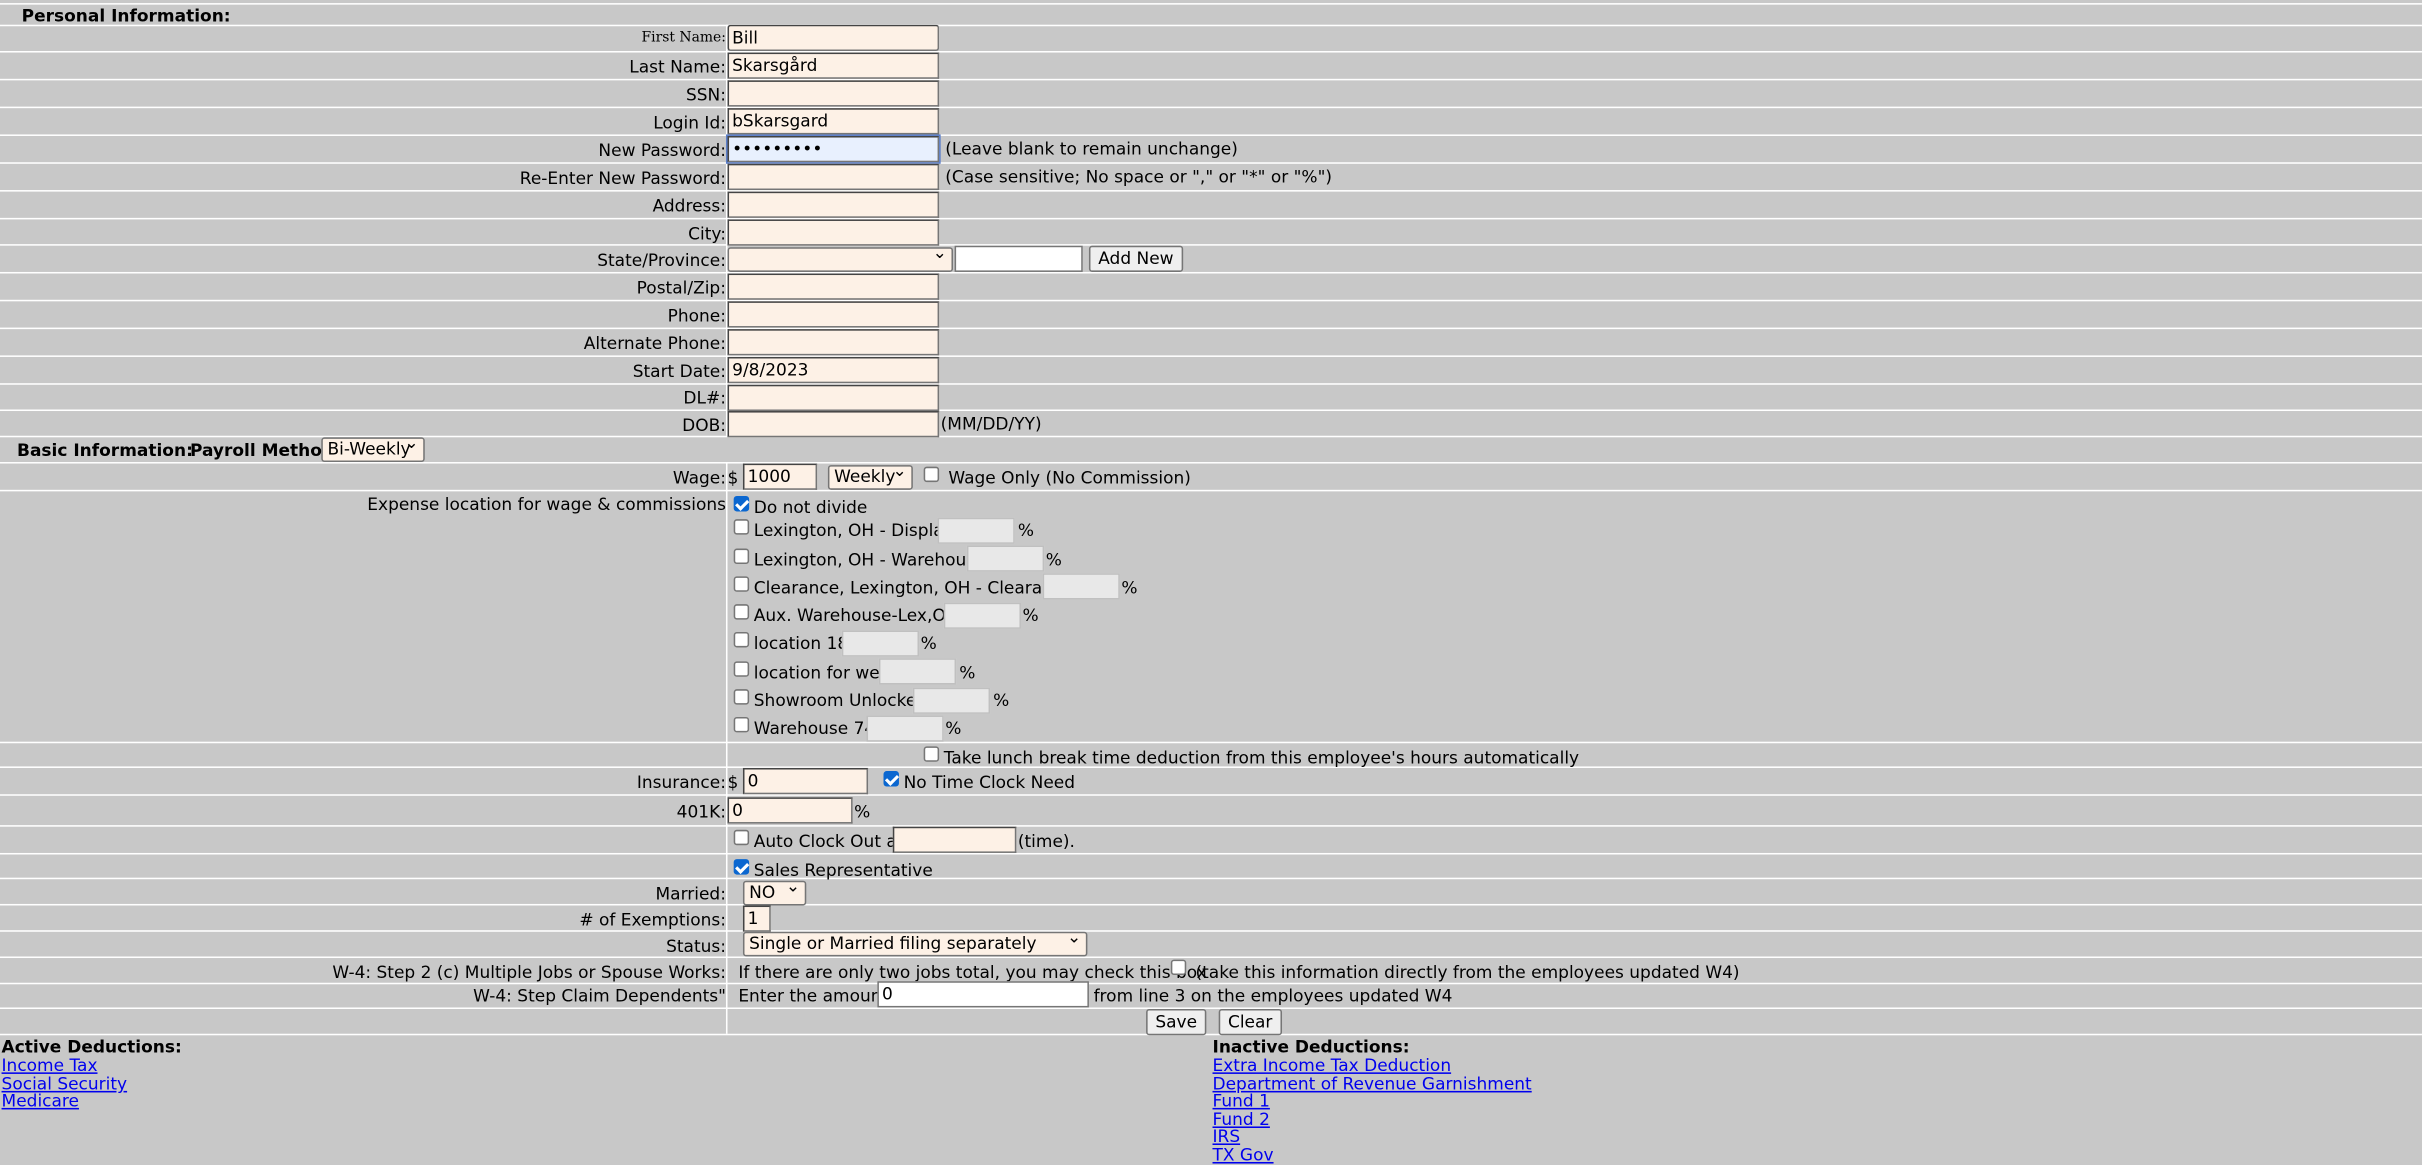  I want to click on section-title-basic: Basic Information:, so click(104, 450).